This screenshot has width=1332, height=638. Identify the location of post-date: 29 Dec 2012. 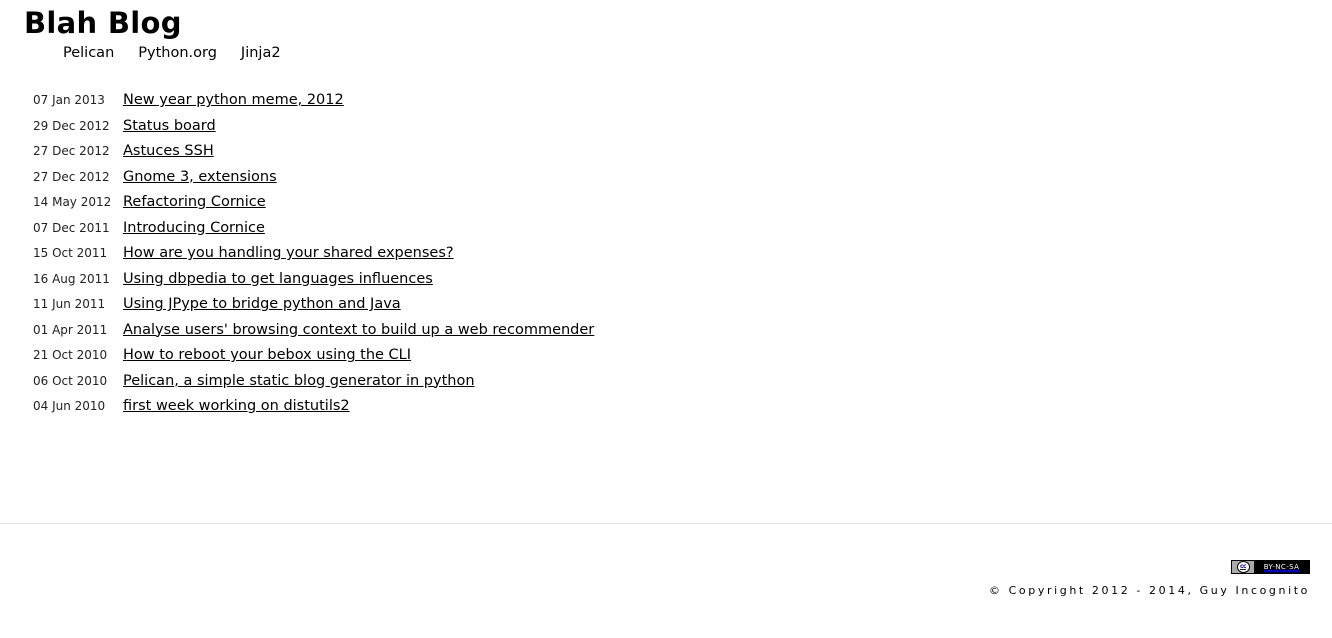
(71, 125).